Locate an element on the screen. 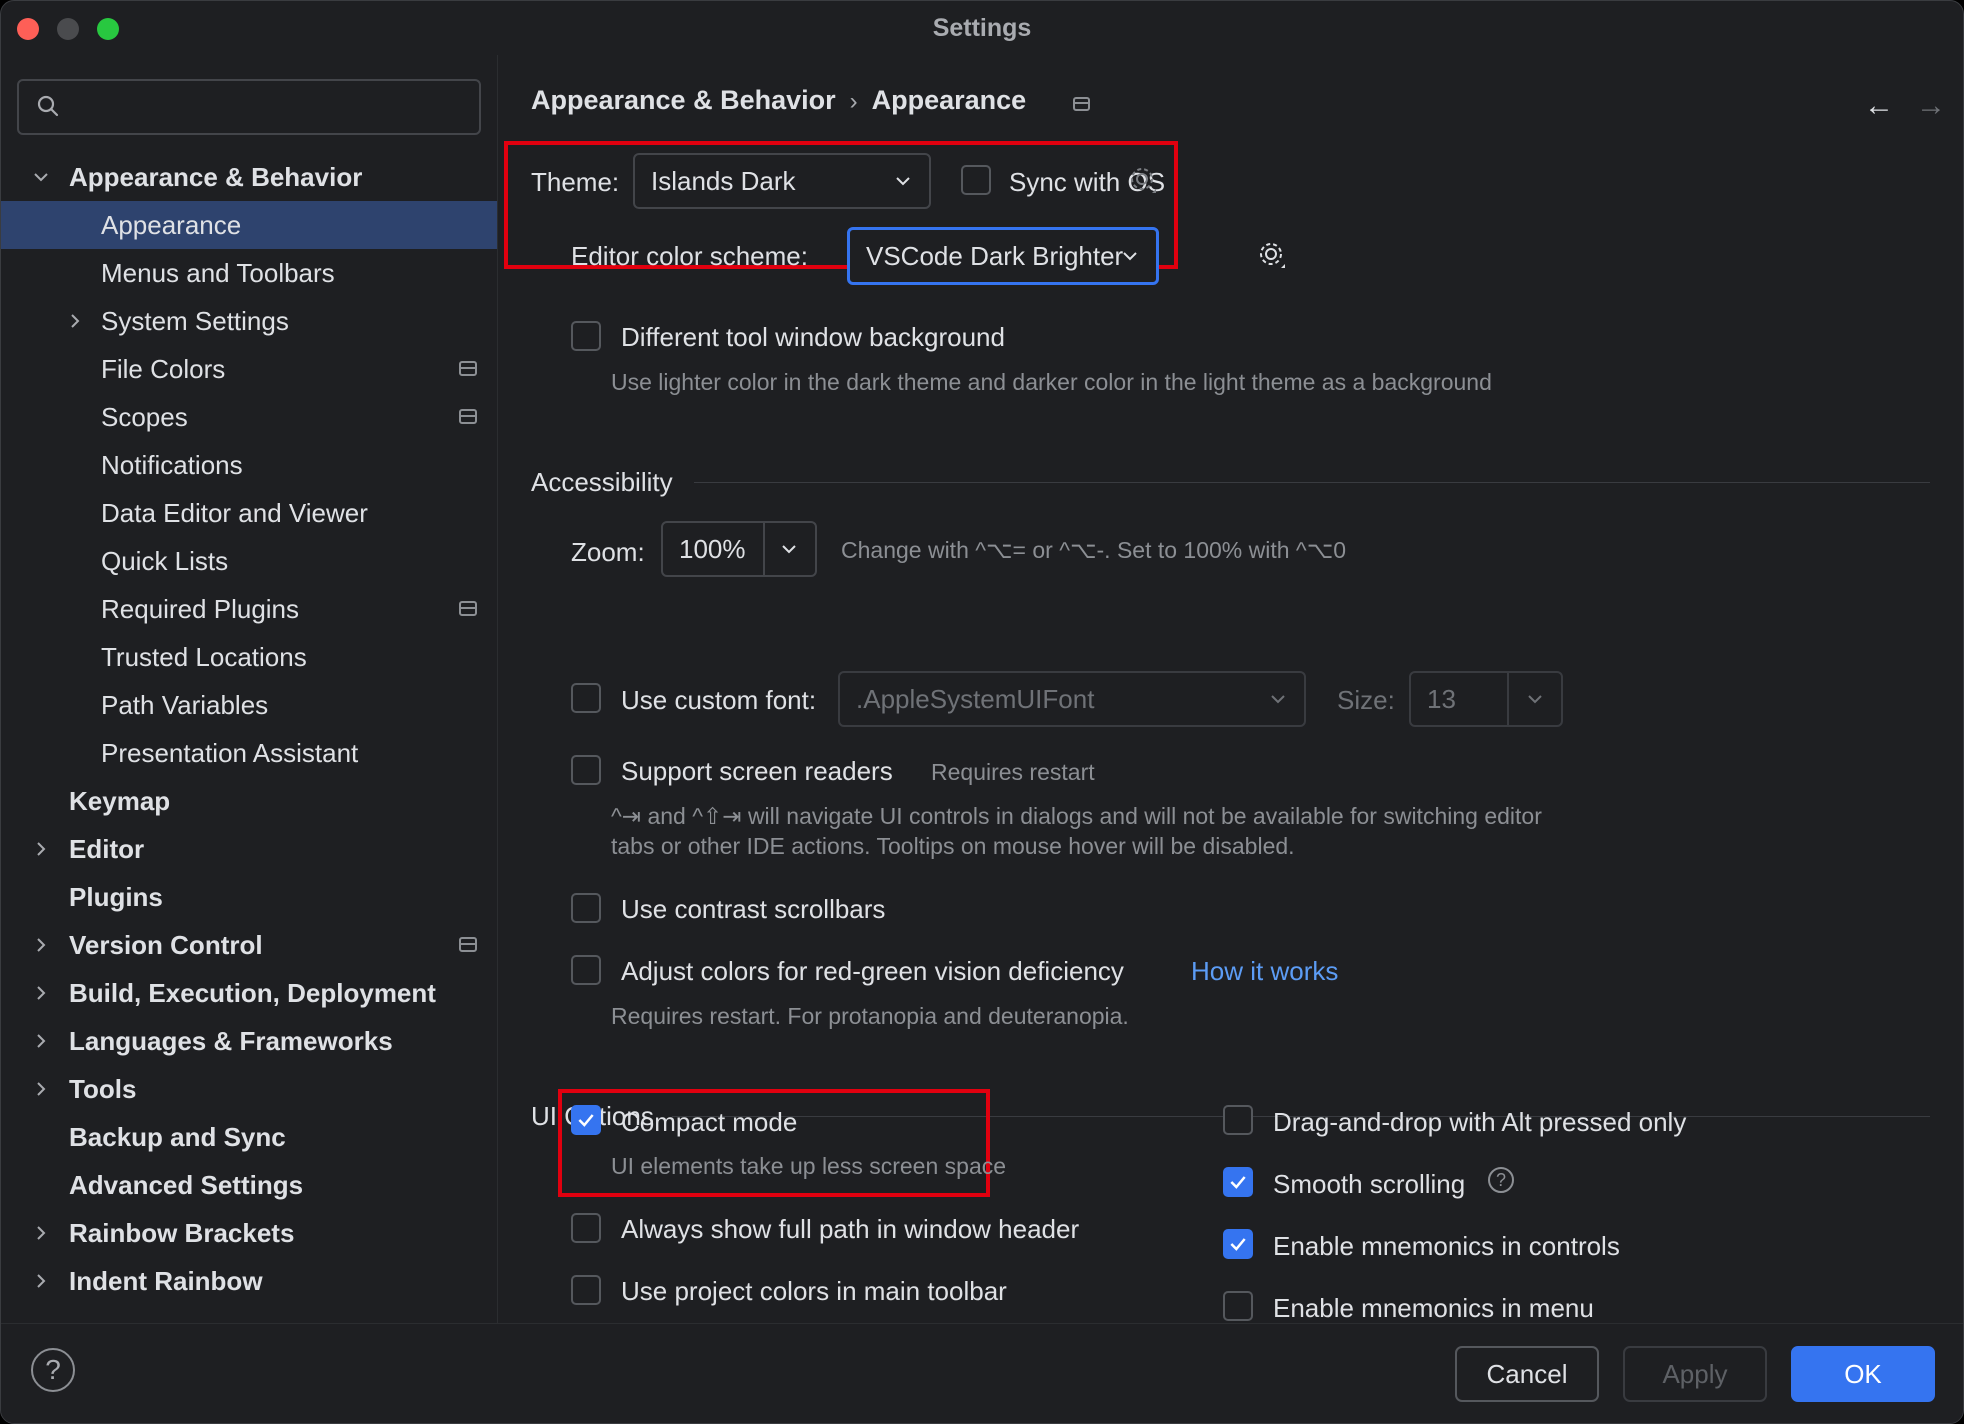  sidebar-item-notifications: Notifications is located at coordinates (249, 465).